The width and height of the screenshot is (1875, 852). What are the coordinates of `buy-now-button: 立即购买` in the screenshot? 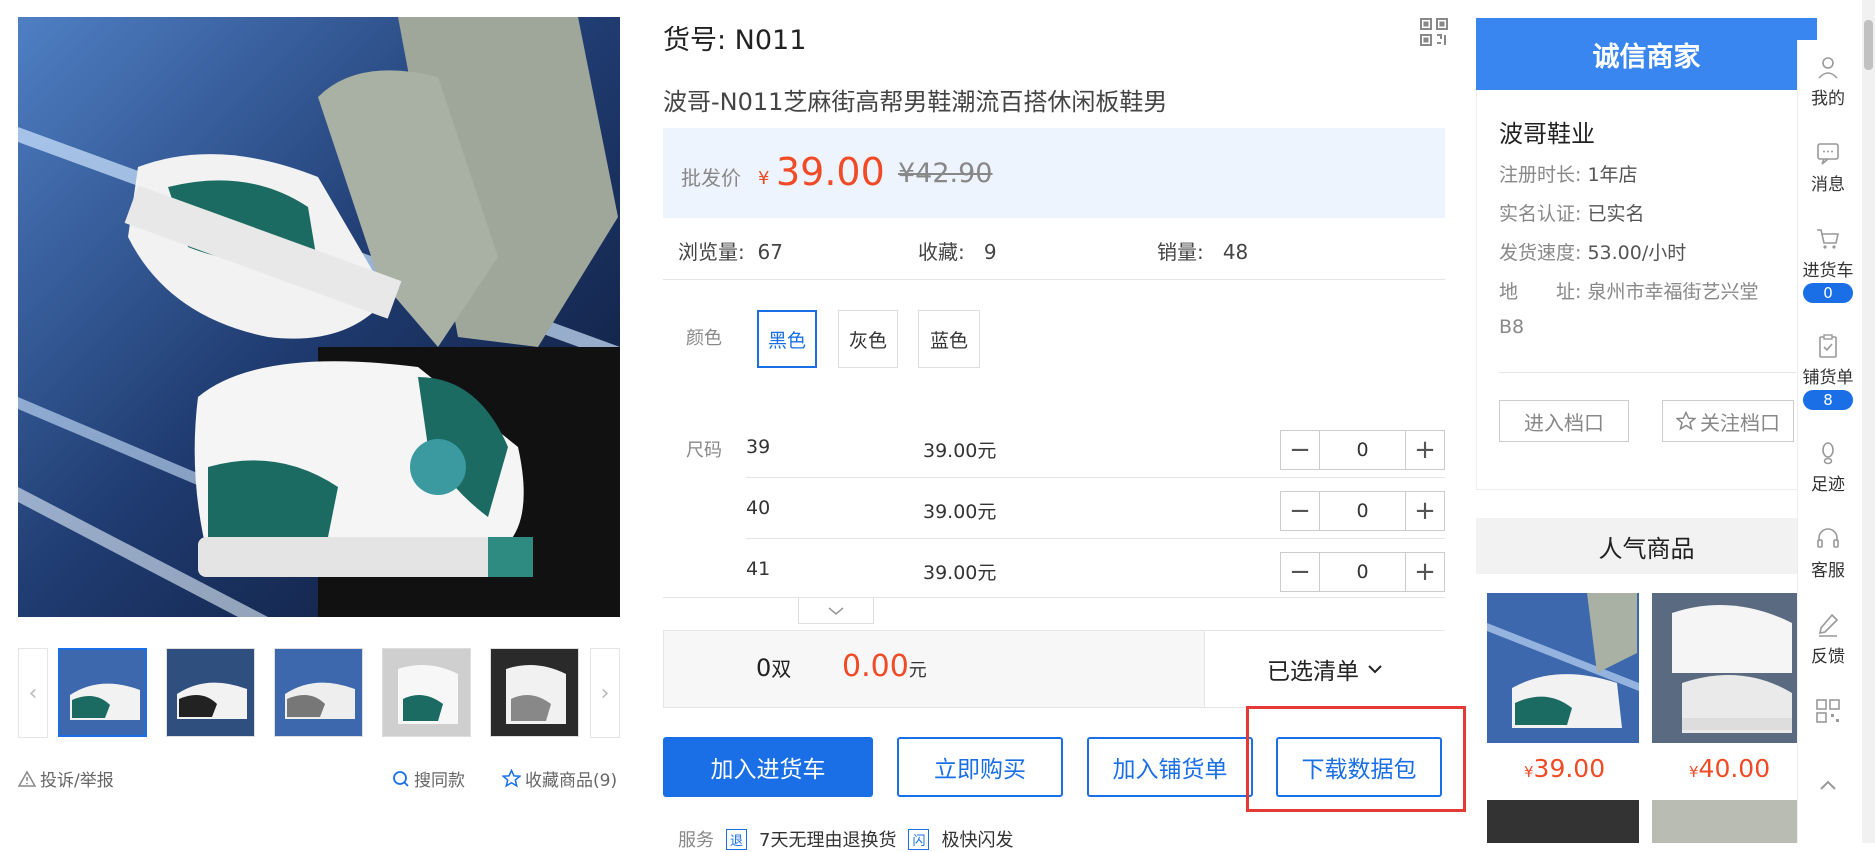 It's located at (980, 767).